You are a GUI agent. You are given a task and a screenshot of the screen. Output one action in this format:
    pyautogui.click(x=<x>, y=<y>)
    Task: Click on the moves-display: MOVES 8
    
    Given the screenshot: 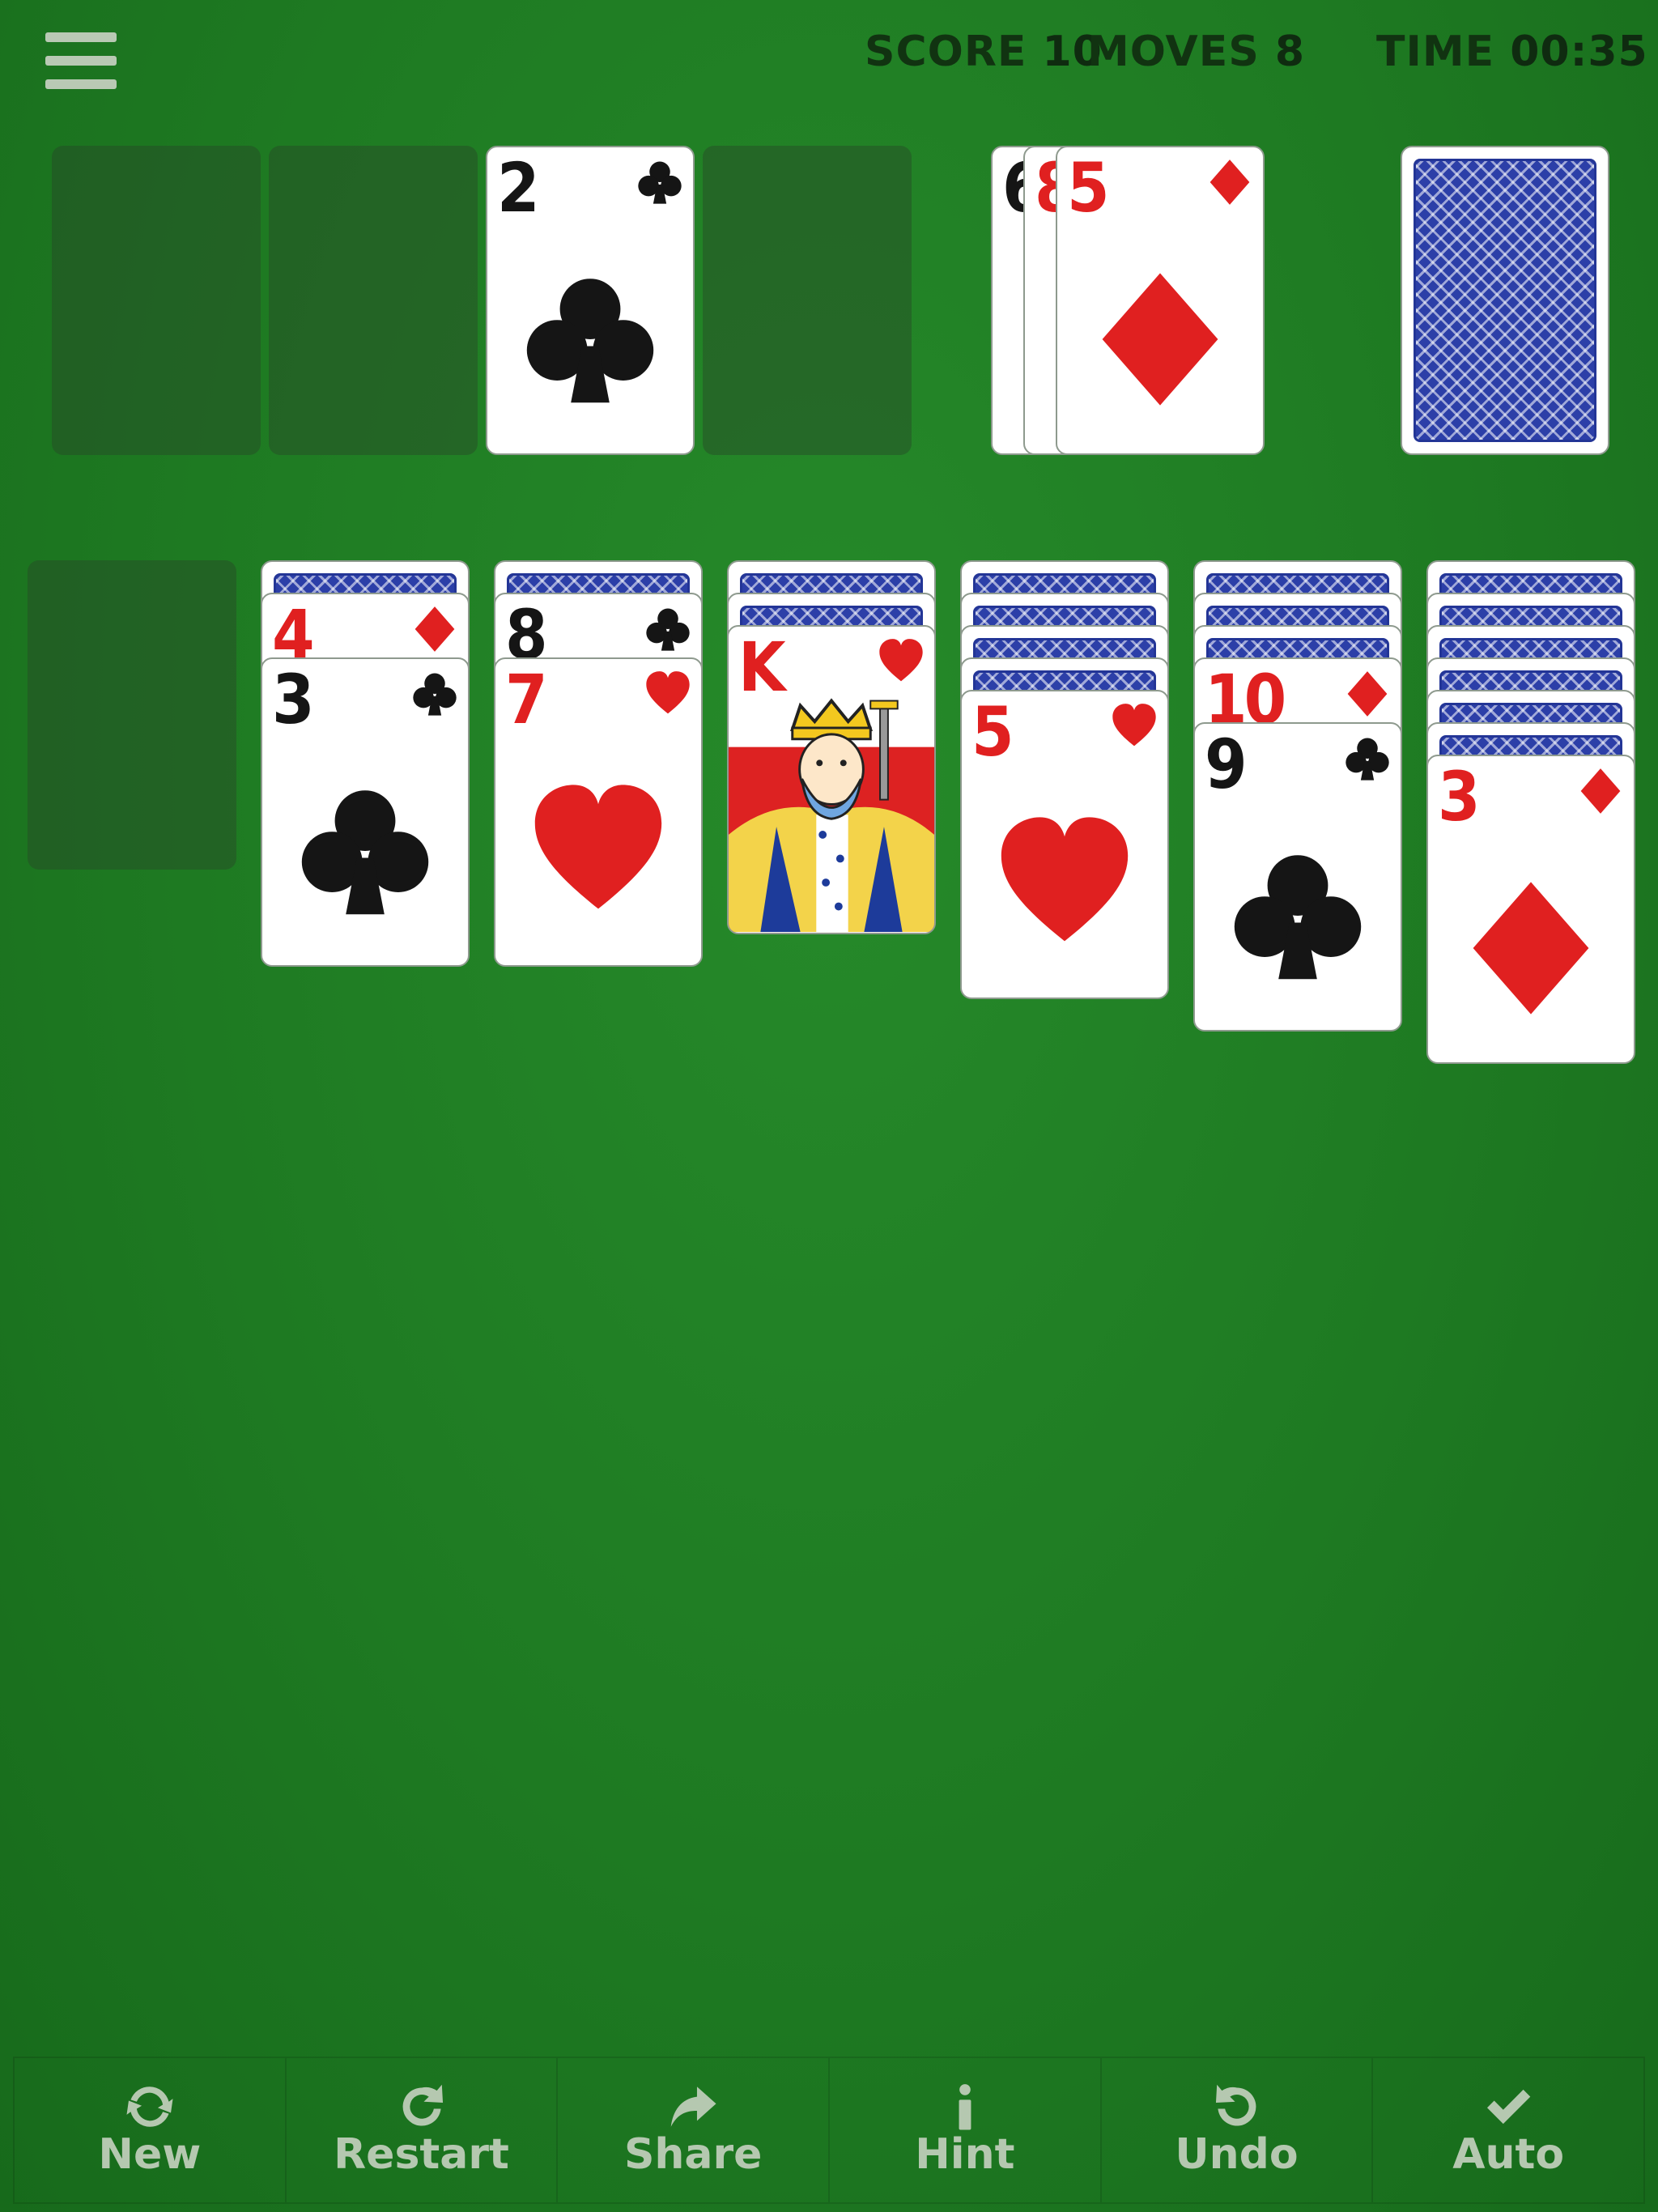 What is the action you would take?
    pyautogui.click(x=1196, y=52)
    